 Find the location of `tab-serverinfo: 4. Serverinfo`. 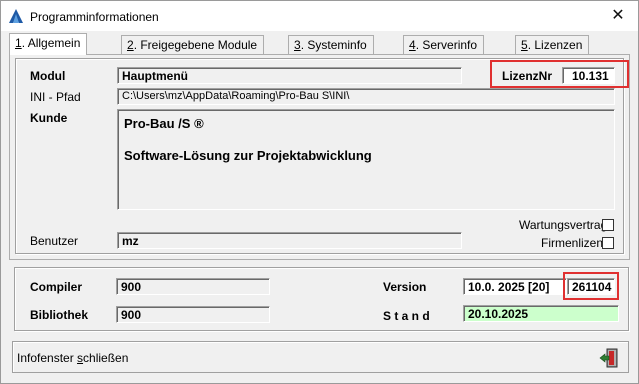

tab-serverinfo: 4. Serverinfo is located at coordinates (444, 44).